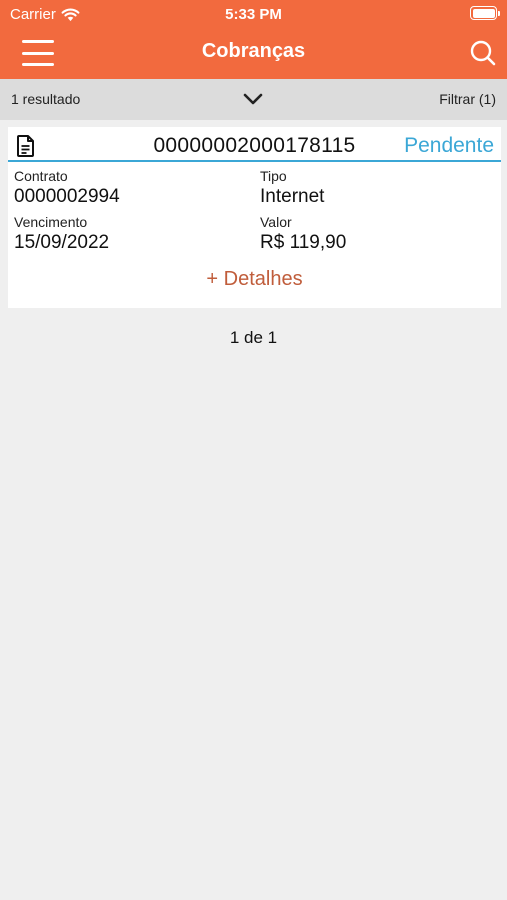  Describe the element at coordinates (254, 279) in the screenshot. I see `details-link: + Detalhes` at that location.